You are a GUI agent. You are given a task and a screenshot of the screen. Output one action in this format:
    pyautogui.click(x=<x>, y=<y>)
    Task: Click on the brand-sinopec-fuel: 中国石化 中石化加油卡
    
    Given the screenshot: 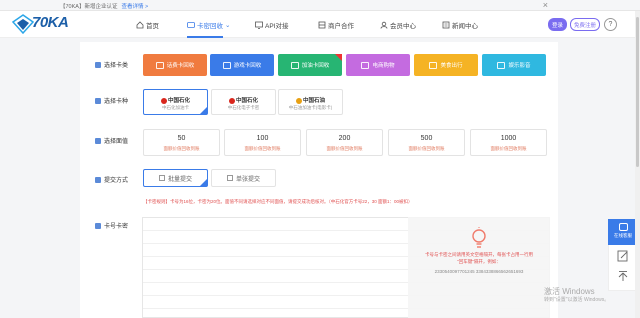 What is the action you would take?
    pyautogui.click(x=175, y=102)
    